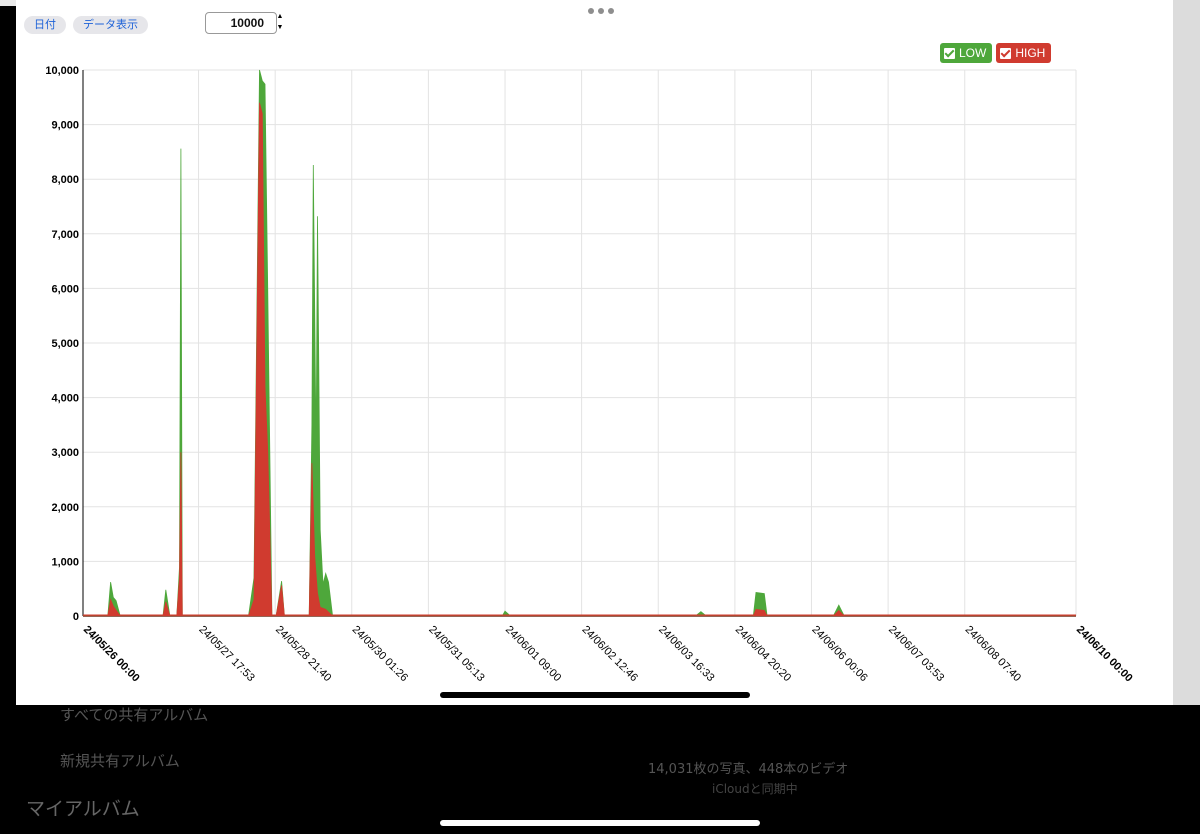 The width and height of the screenshot is (1200, 834). What do you see at coordinates (686, 654) in the screenshot?
I see `x-tick-label: 24/06/03 16:33` at bounding box center [686, 654].